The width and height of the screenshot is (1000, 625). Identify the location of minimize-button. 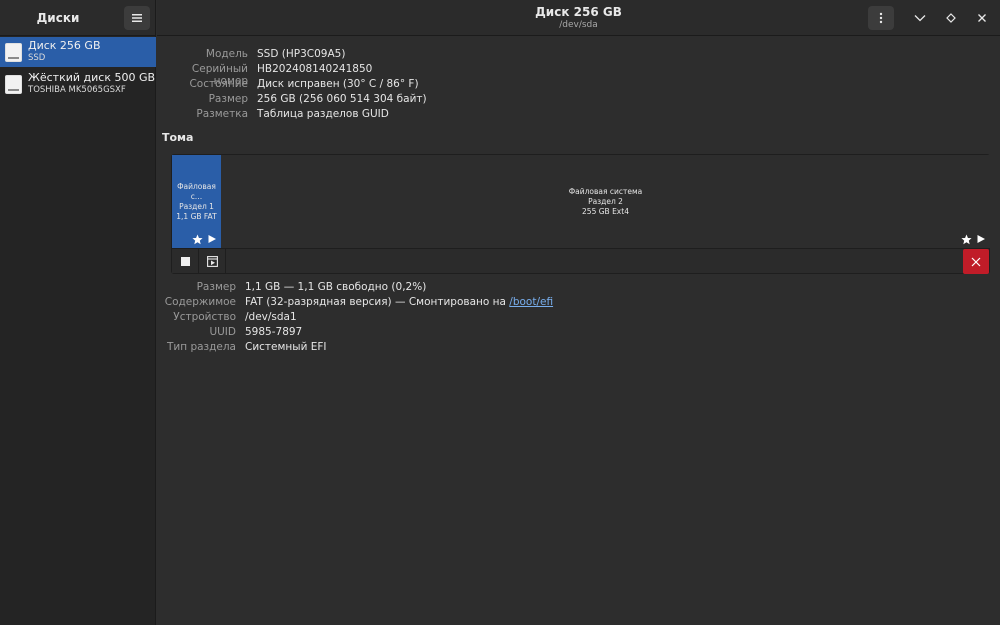
(920, 18).